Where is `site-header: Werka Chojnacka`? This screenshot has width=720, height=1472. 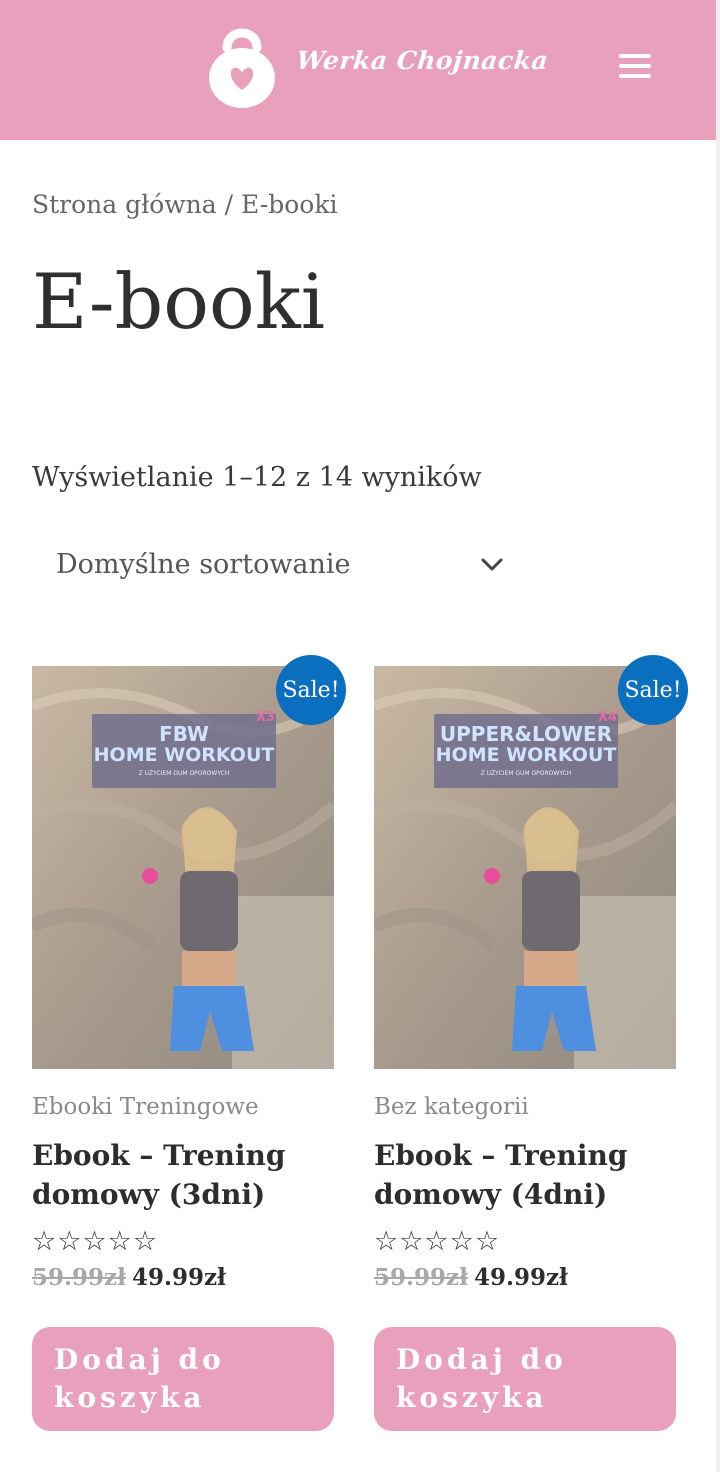 site-header: Werka Chojnacka is located at coordinates (358, 70).